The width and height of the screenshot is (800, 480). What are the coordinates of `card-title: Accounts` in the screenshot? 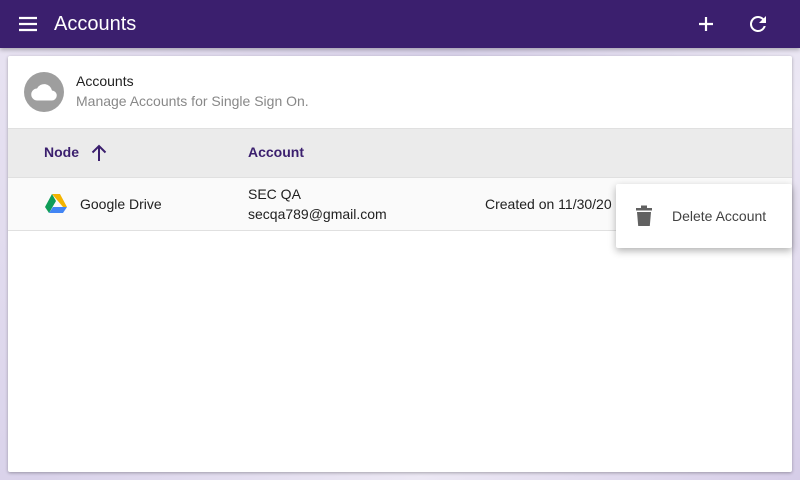 It's located at (105, 81).